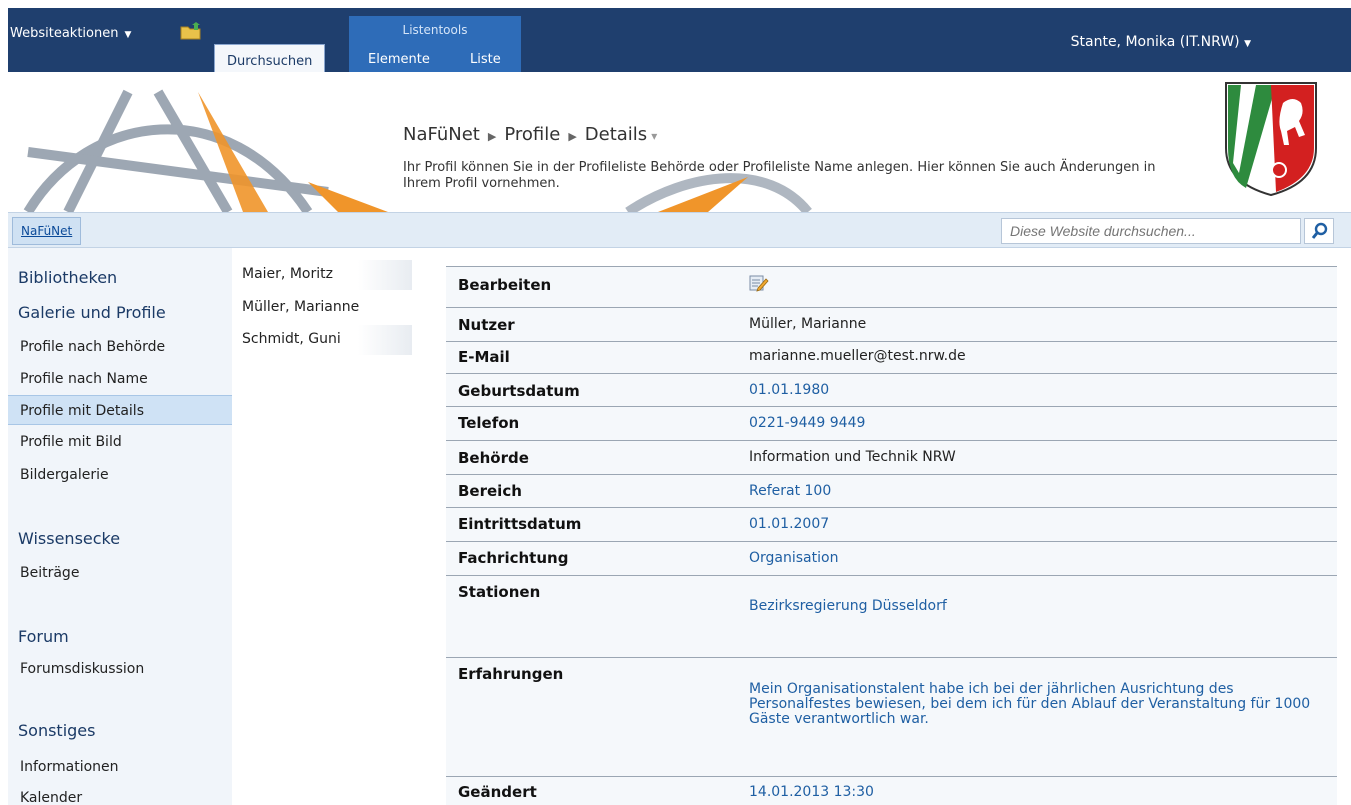 This screenshot has width=1351, height=805. Describe the element at coordinates (120, 475) in the screenshot. I see `ql-item-picture-gallery: Bildergalerie` at that location.